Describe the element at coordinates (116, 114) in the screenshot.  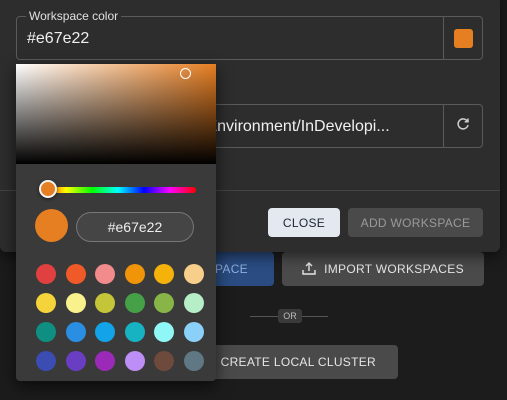
I see `saturation-value-area` at that location.